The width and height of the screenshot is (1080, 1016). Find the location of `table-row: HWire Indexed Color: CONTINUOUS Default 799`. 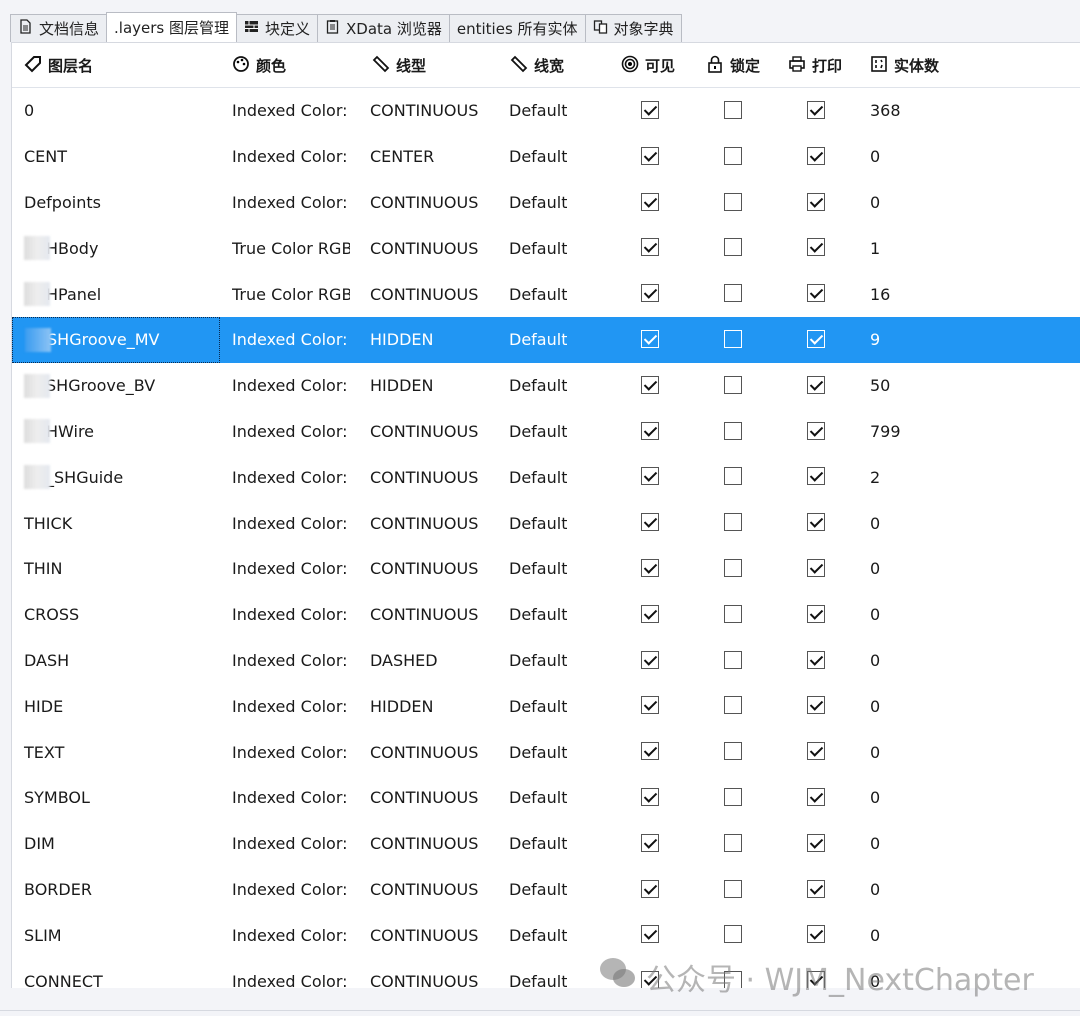

table-row: HWire Indexed Color: CONTINUOUS Default 799 is located at coordinates (546, 432).